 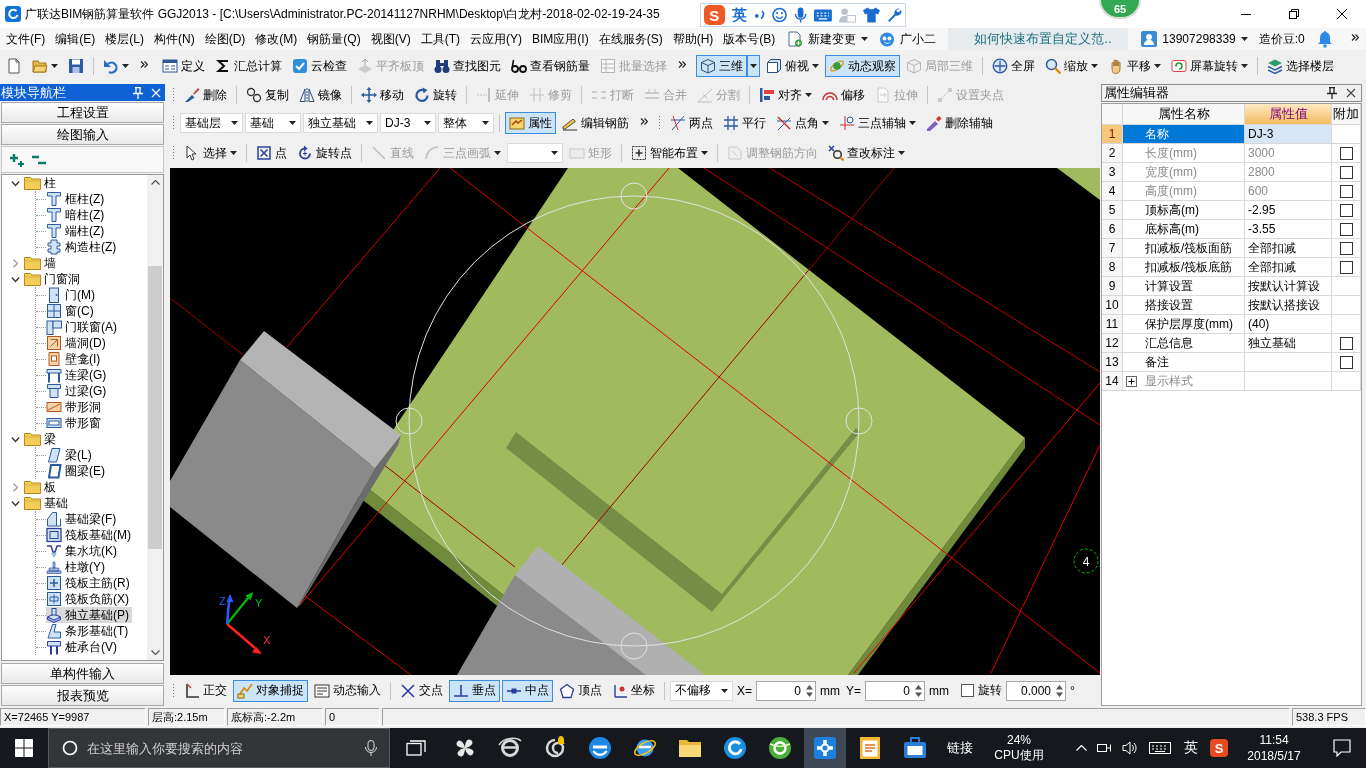 I want to click on object-snap-button: 对象捕捉, so click(x=270, y=690).